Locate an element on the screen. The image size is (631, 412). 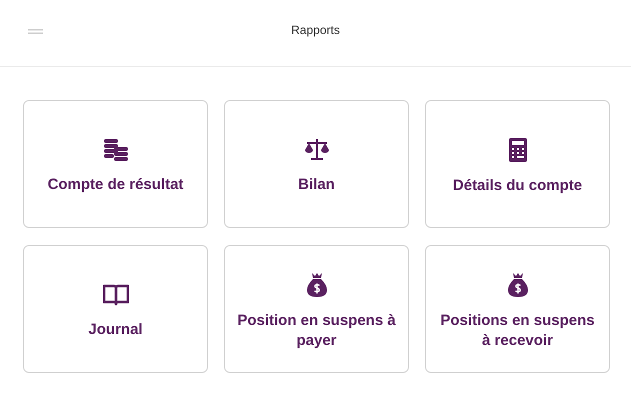
report-card: Bilan is located at coordinates (316, 164).